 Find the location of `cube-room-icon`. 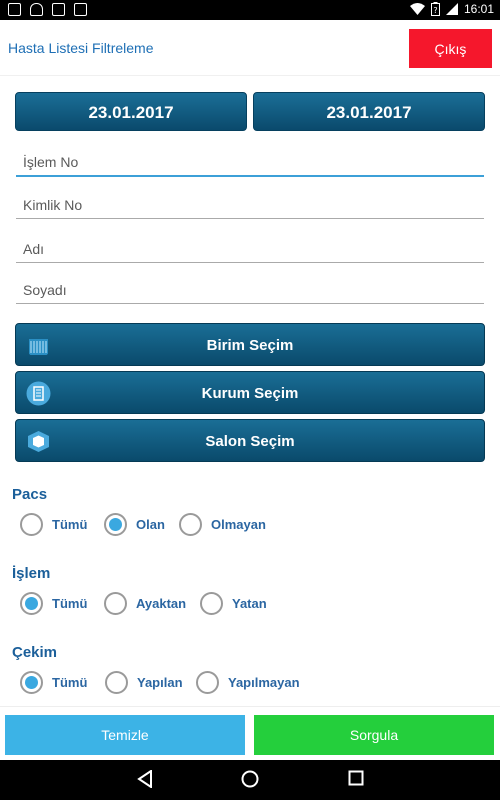

cube-room-icon is located at coordinates (38, 441).